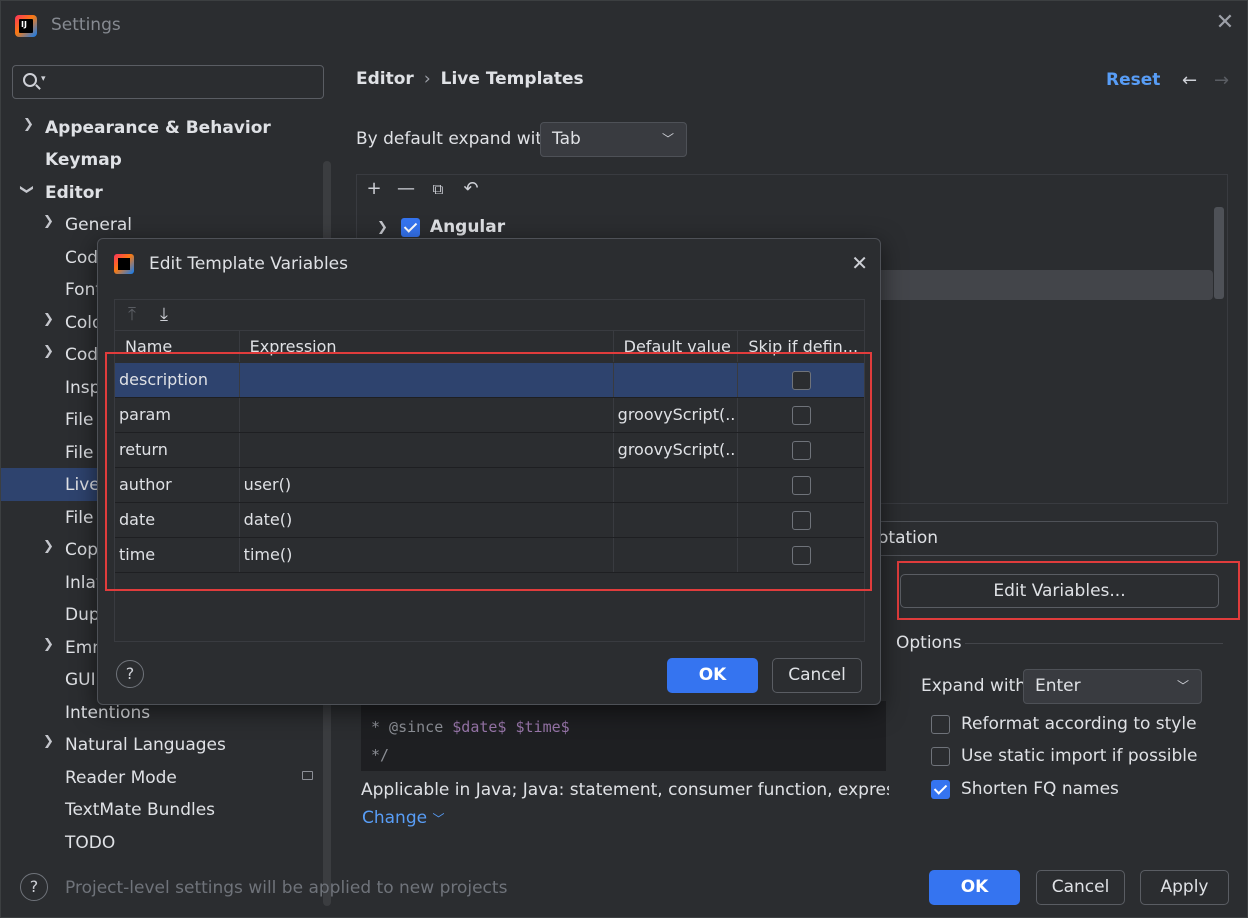 Image resolution: width=1248 pixels, height=918 pixels. What do you see at coordinates (427, 485) in the screenshot?
I see `variable-expression: user()` at bounding box center [427, 485].